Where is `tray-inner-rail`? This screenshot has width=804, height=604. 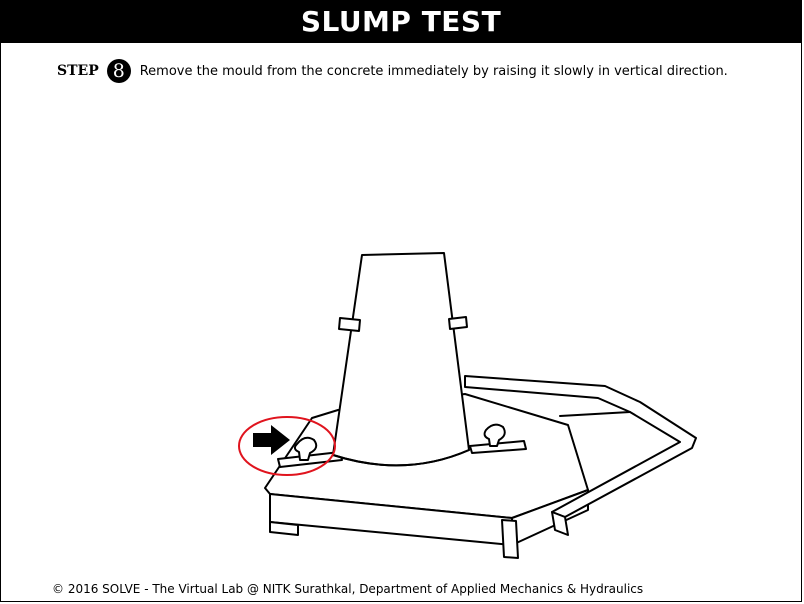 tray-inner-rail is located at coordinates (595, 414).